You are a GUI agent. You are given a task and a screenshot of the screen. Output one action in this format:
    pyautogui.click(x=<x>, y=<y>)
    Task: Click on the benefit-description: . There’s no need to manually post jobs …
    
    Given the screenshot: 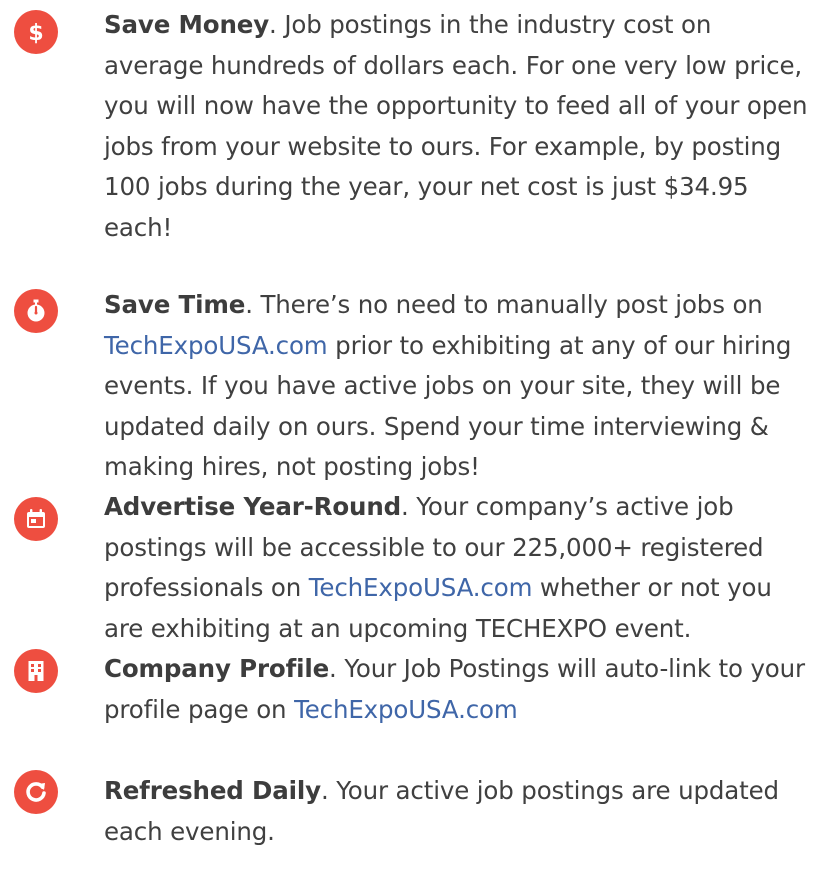 What is the action you would take?
    pyautogui.click(x=504, y=304)
    